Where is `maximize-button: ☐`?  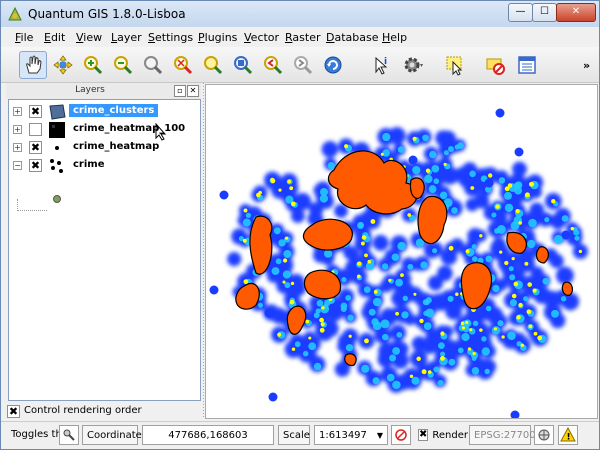
maximize-button: ☐ is located at coordinates (544, 12).